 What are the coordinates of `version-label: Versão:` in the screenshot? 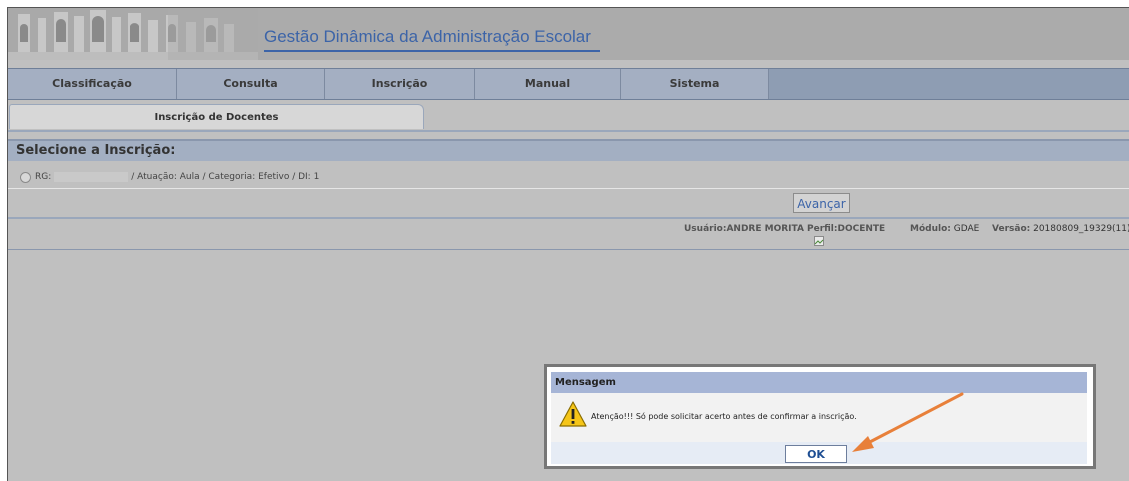 It's located at (1011, 229).